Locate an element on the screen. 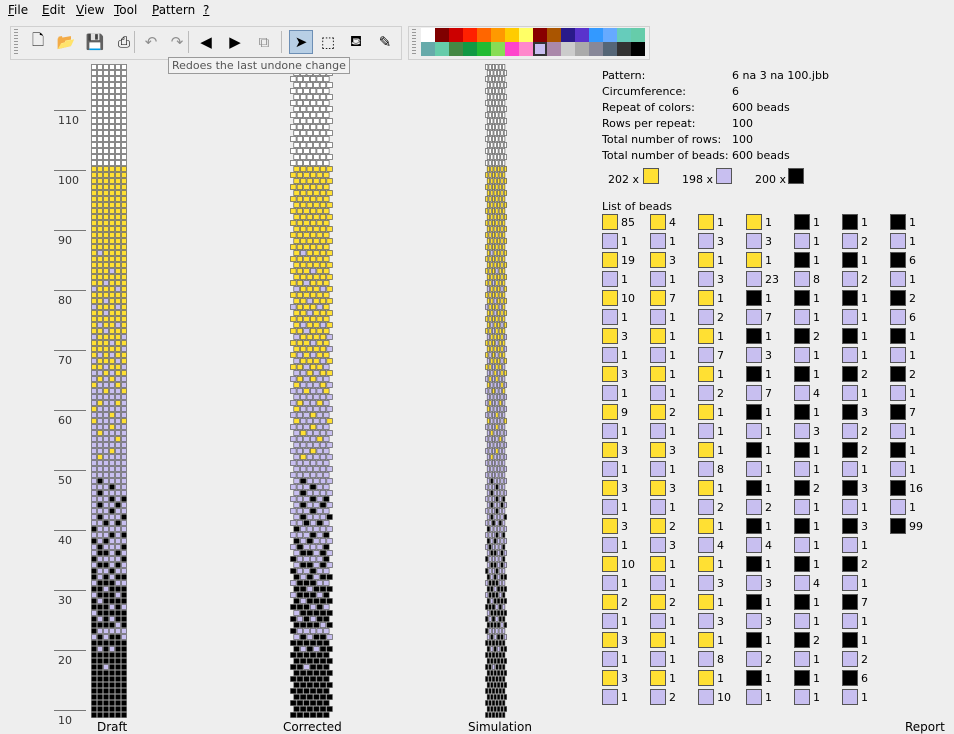 This screenshot has height=734, width=954. save-button: 💾 is located at coordinates (95, 42).